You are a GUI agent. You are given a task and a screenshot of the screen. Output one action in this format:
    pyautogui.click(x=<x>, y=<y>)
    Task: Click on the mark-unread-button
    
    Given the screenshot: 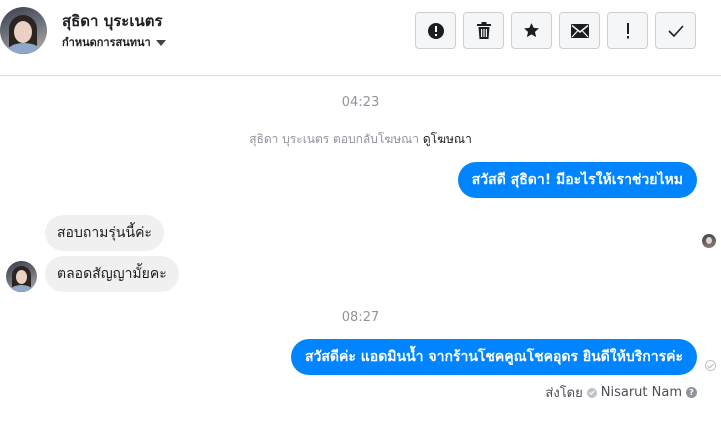 What is the action you would take?
    pyautogui.click(x=579, y=30)
    